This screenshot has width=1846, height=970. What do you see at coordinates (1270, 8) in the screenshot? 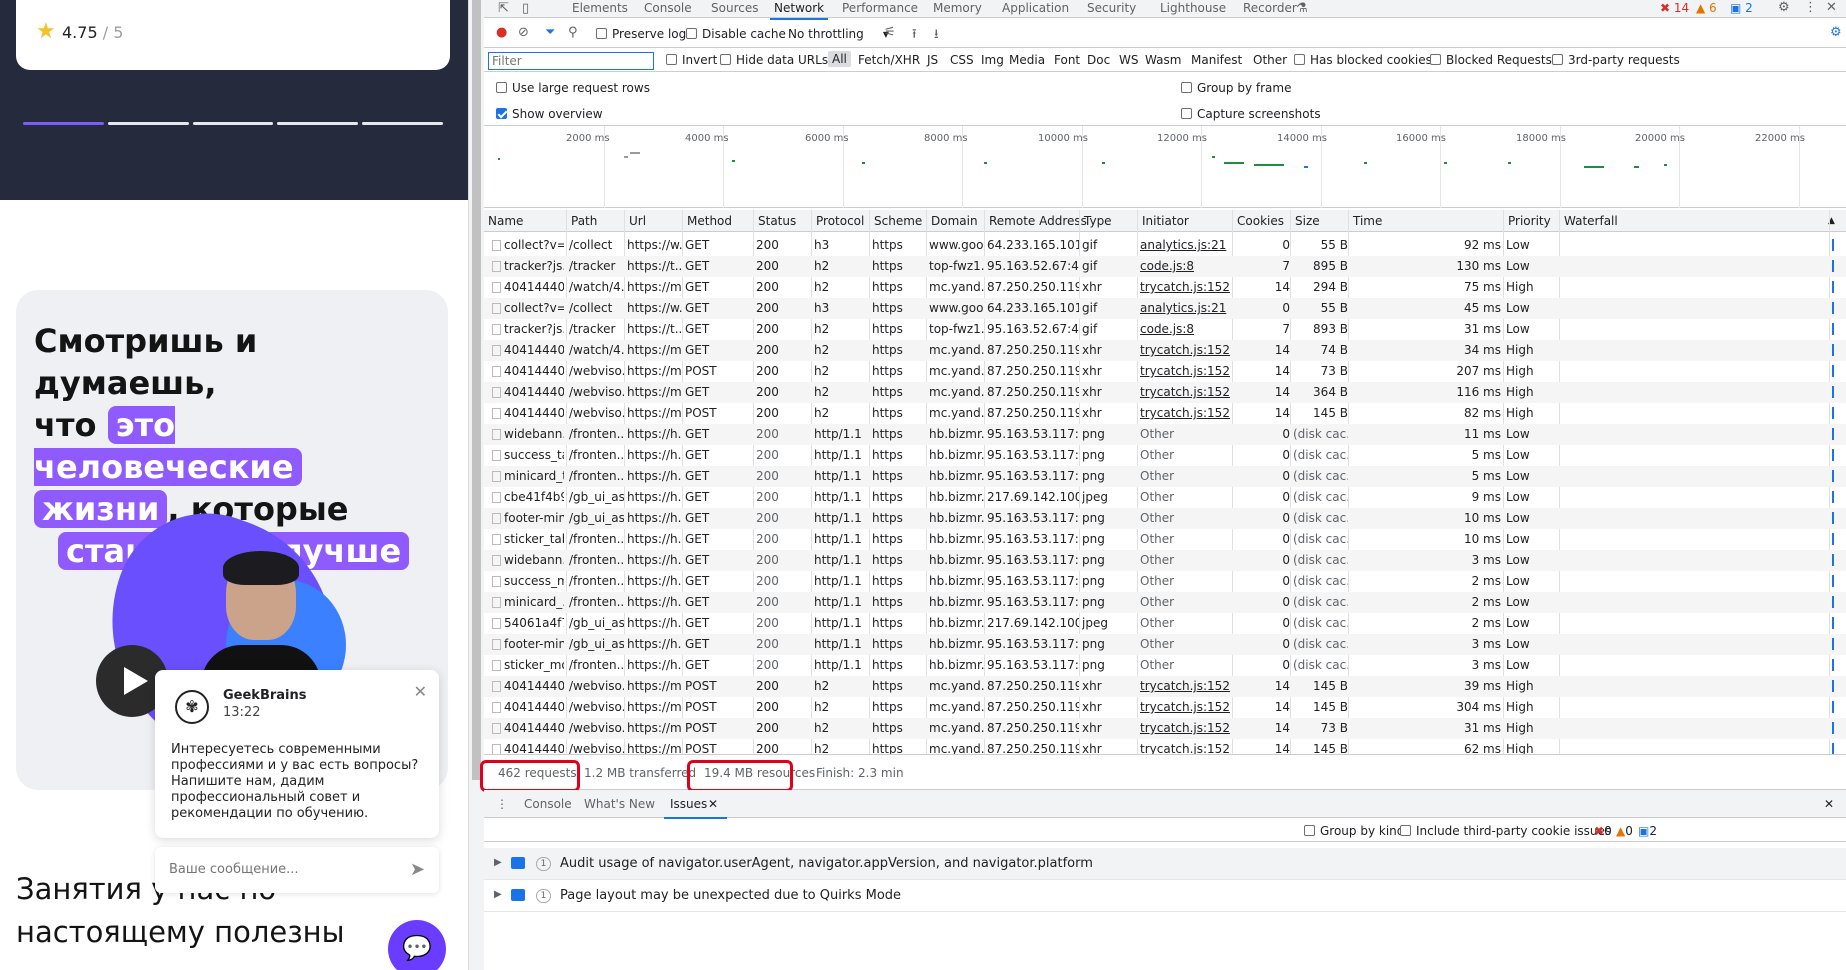
I see `tab-recorder: Recorder` at bounding box center [1270, 8].